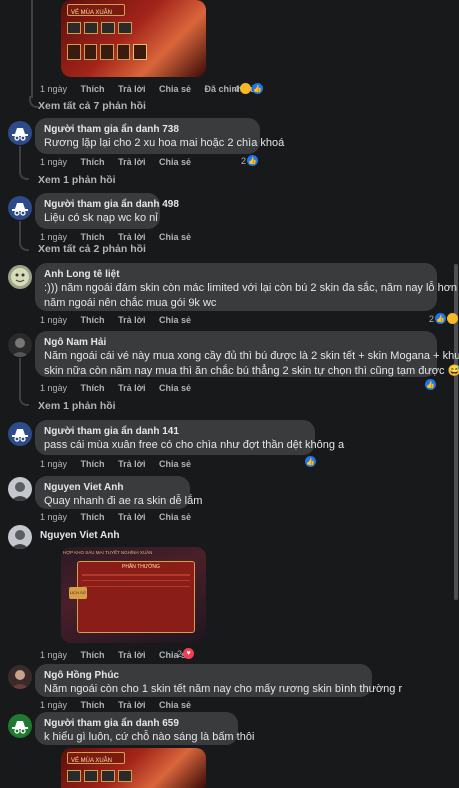  What do you see at coordinates (189, 653) in the screenshot?
I see `love-reaction-icon: ♥` at bounding box center [189, 653].